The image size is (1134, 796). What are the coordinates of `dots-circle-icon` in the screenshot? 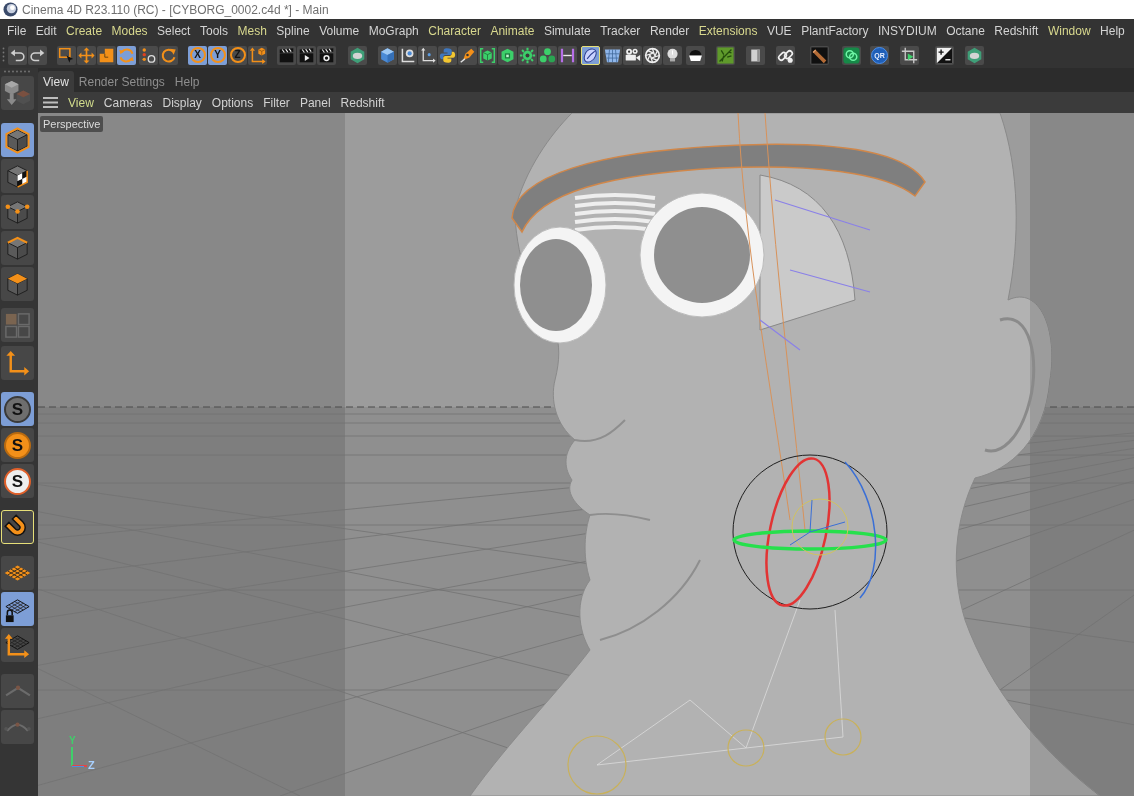 It's located at (148, 55).